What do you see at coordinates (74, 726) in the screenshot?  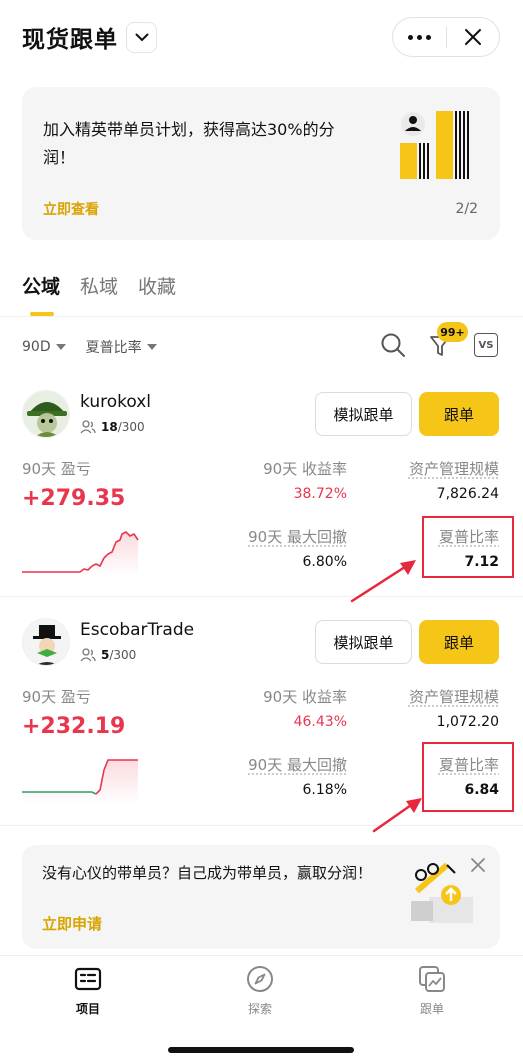 I see `pnl-value: +232.19` at bounding box center [74, 726].